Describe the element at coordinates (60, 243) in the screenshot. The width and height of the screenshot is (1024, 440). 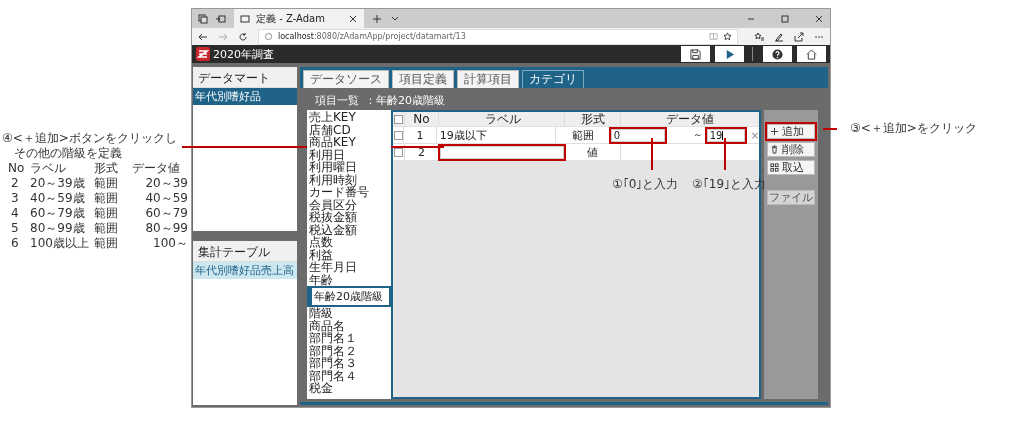
I see `annotation-cell-text: 100歳以上` at that location.